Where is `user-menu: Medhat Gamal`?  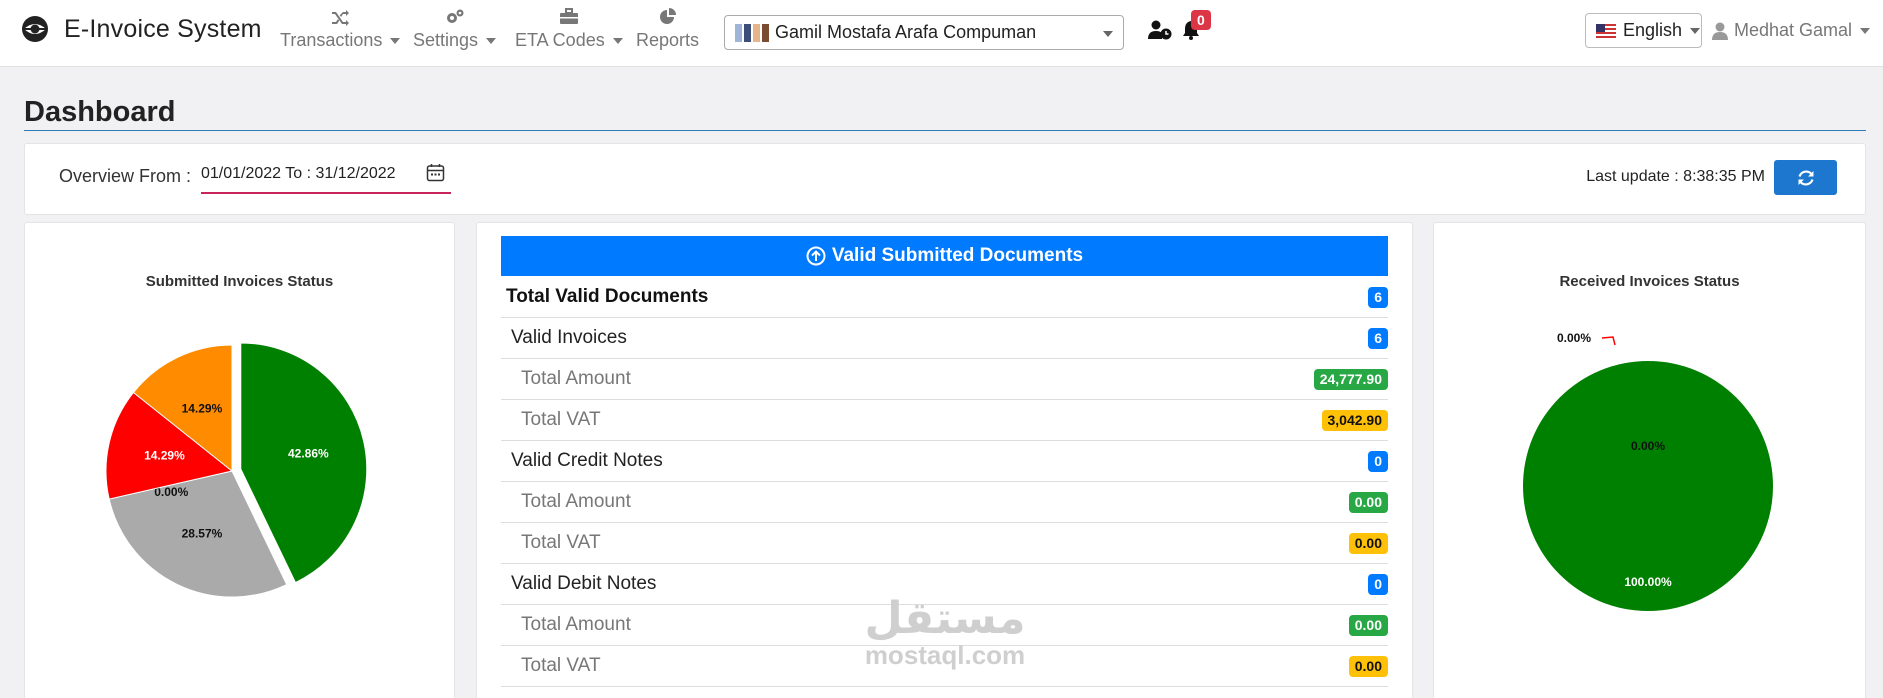
user-menu: Medhat Gamal is located at coordinates (1791, 30).